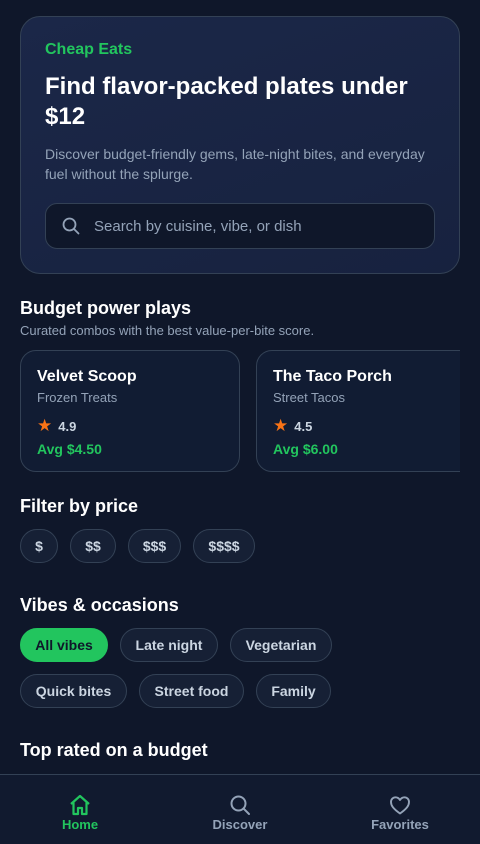 This screenshot has width=480, height=844. I want to click on vibes-title: Vibes & occasions, so click(99, 605).